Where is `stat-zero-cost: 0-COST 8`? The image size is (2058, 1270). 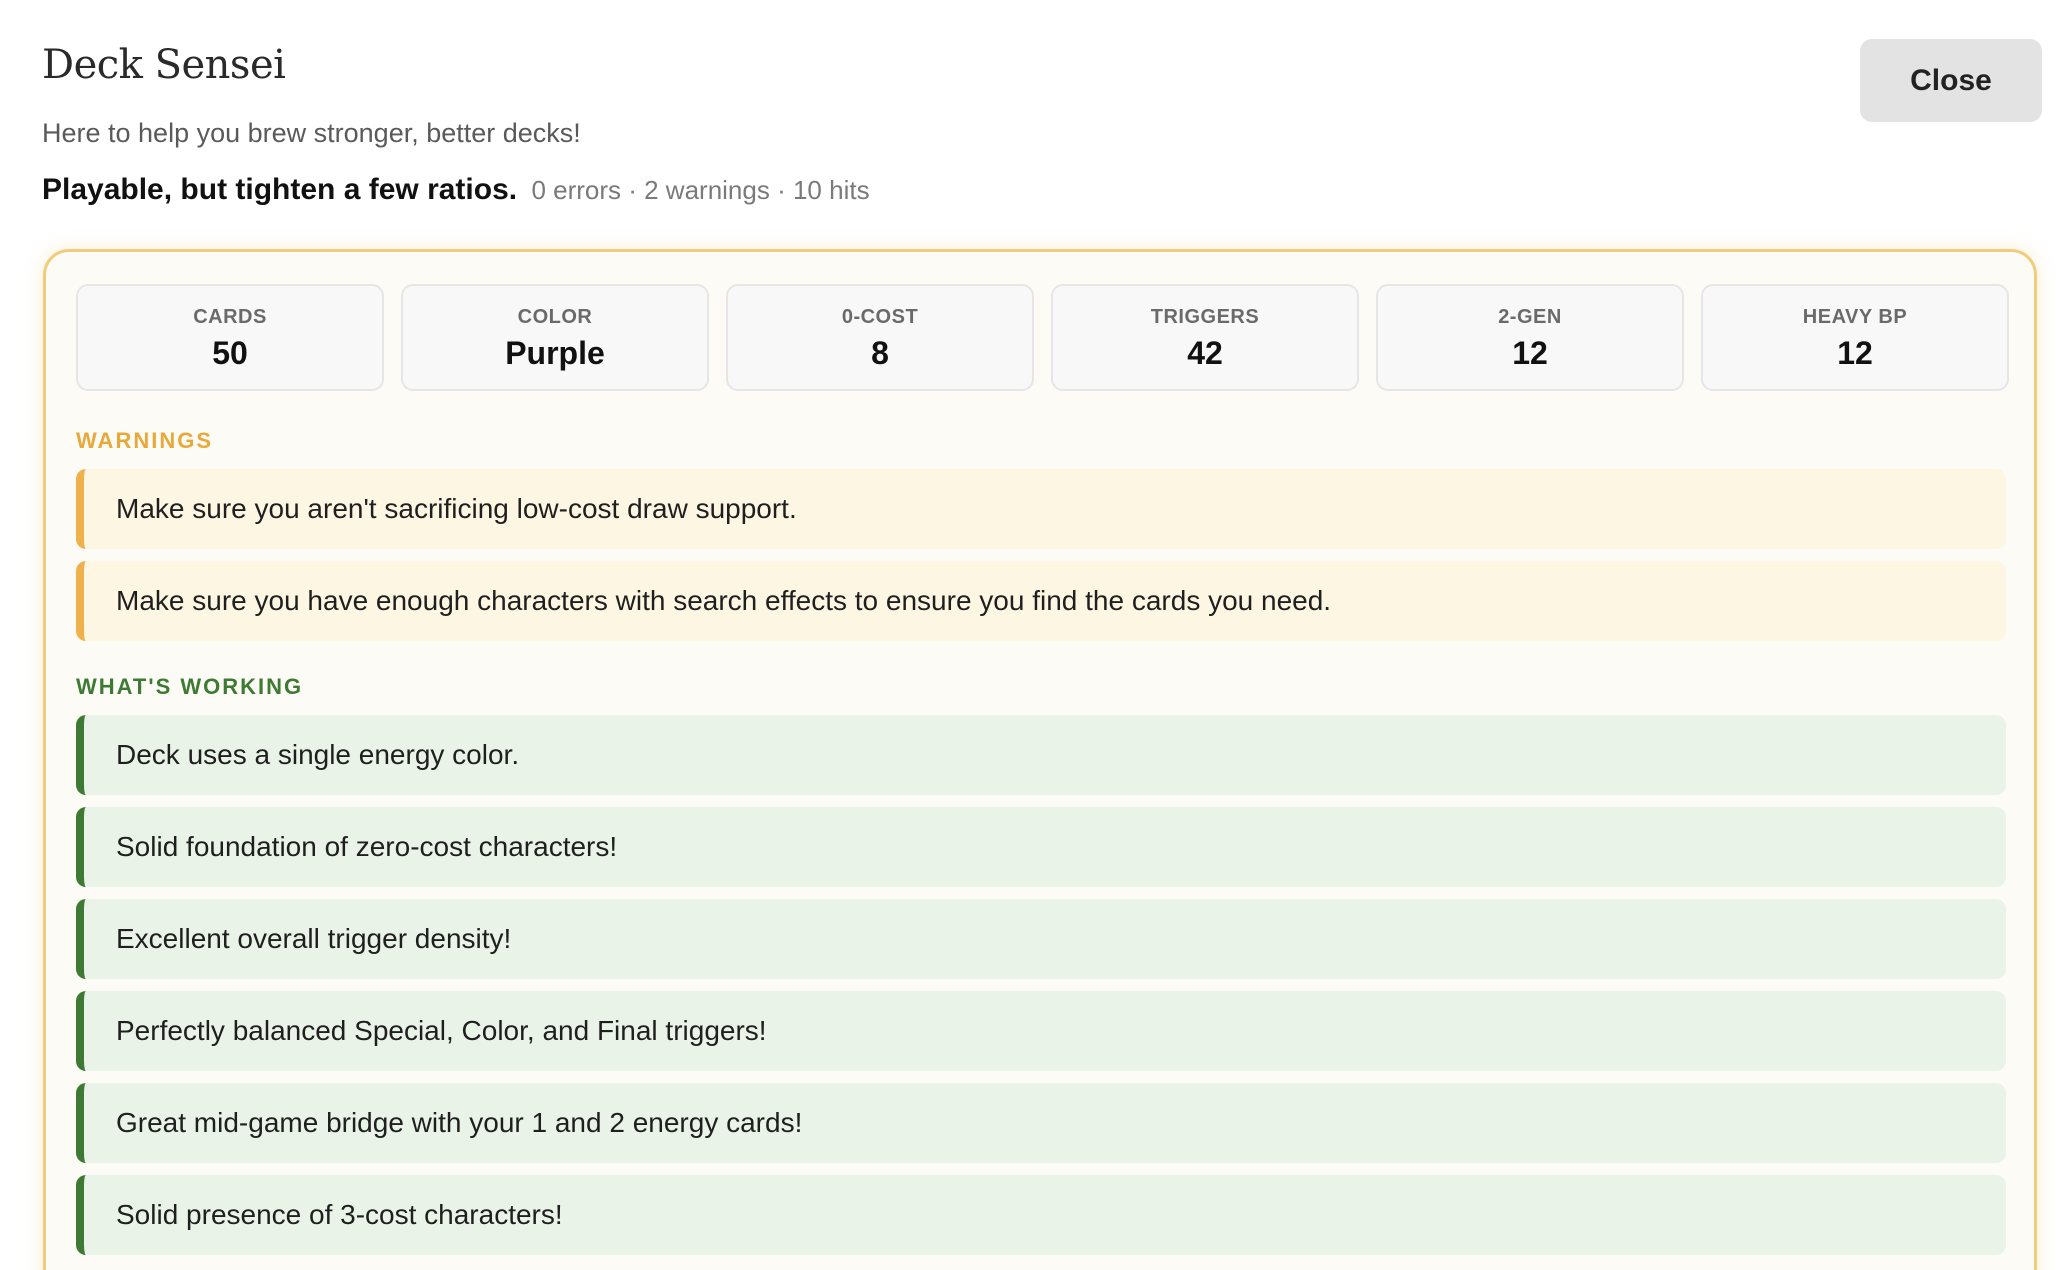 stat-zero-cost: 0-COST 8 is located at coordinates (880, 337).